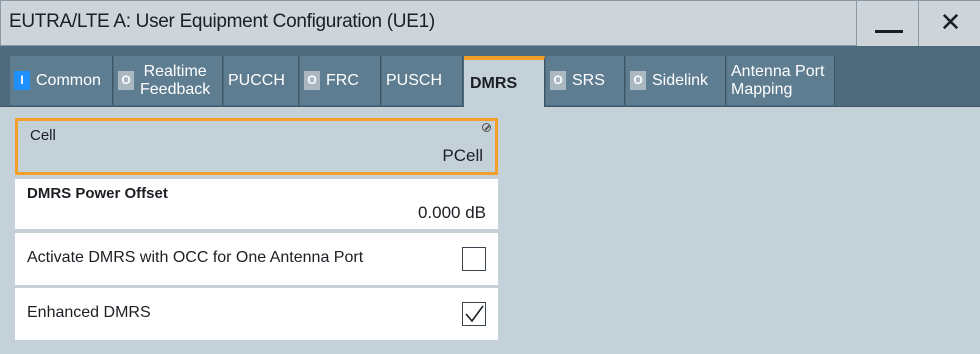 The image size is (980, 354). I want to click on tab-srs-led-icon: O, so click(558, 80).